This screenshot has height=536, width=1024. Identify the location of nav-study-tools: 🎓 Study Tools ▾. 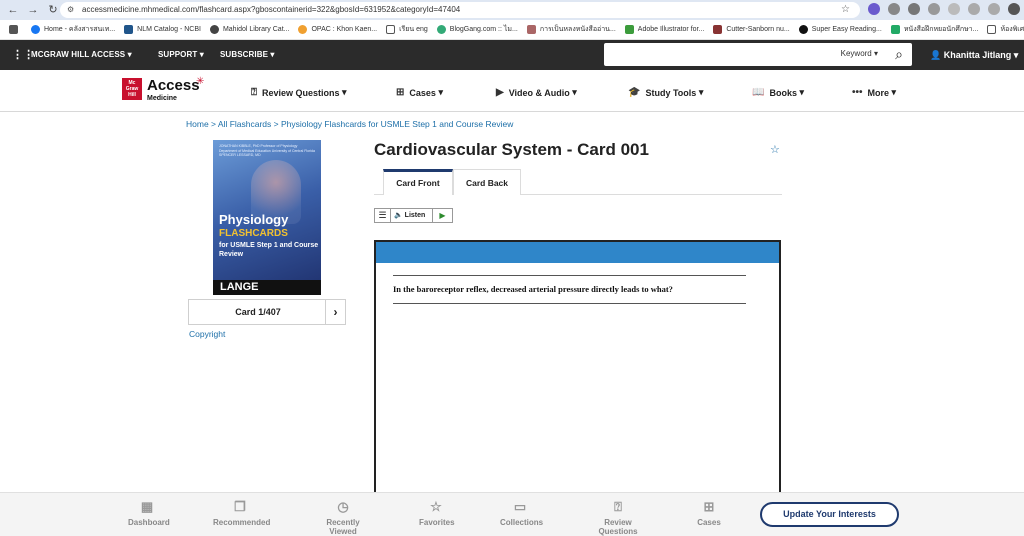
(665, 92).